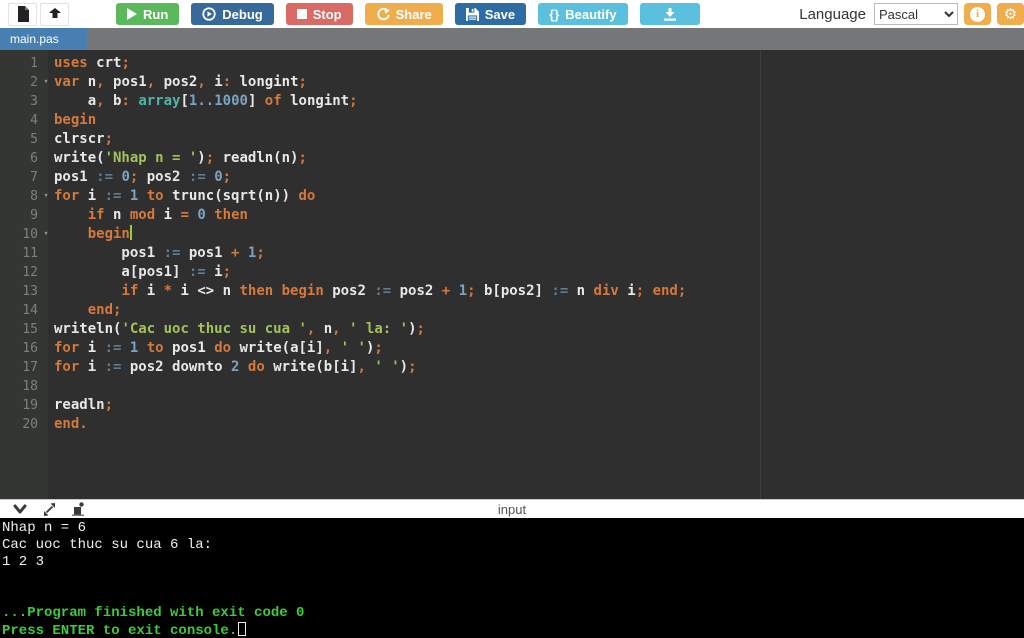 Image resolution: width=1024 pixels, height=638 pixels. What do you see at coordinates (34, 196) in the screenshot?
I see `line-number: 8` at bounding box center [34, 196].